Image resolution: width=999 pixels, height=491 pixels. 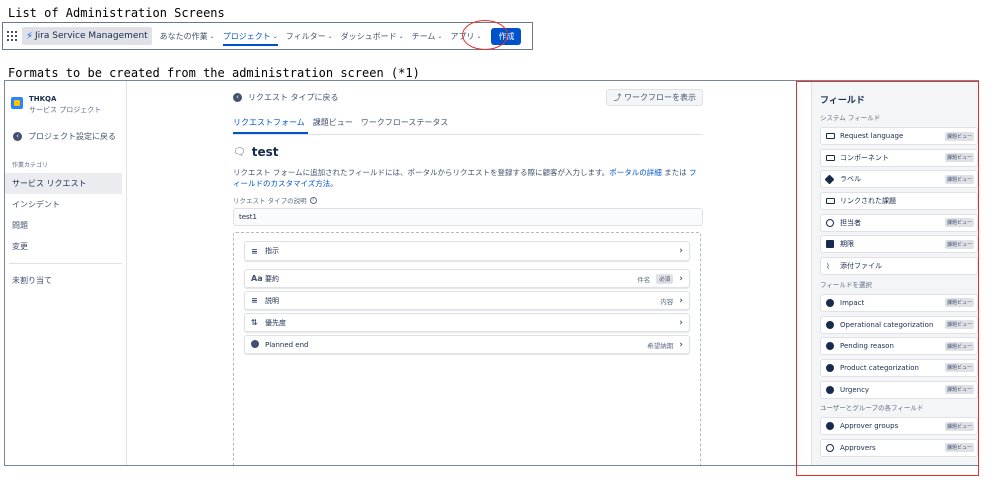 I want to click on form-field-instructions: ≡ 指示 ›, so click(x=467, y=251).